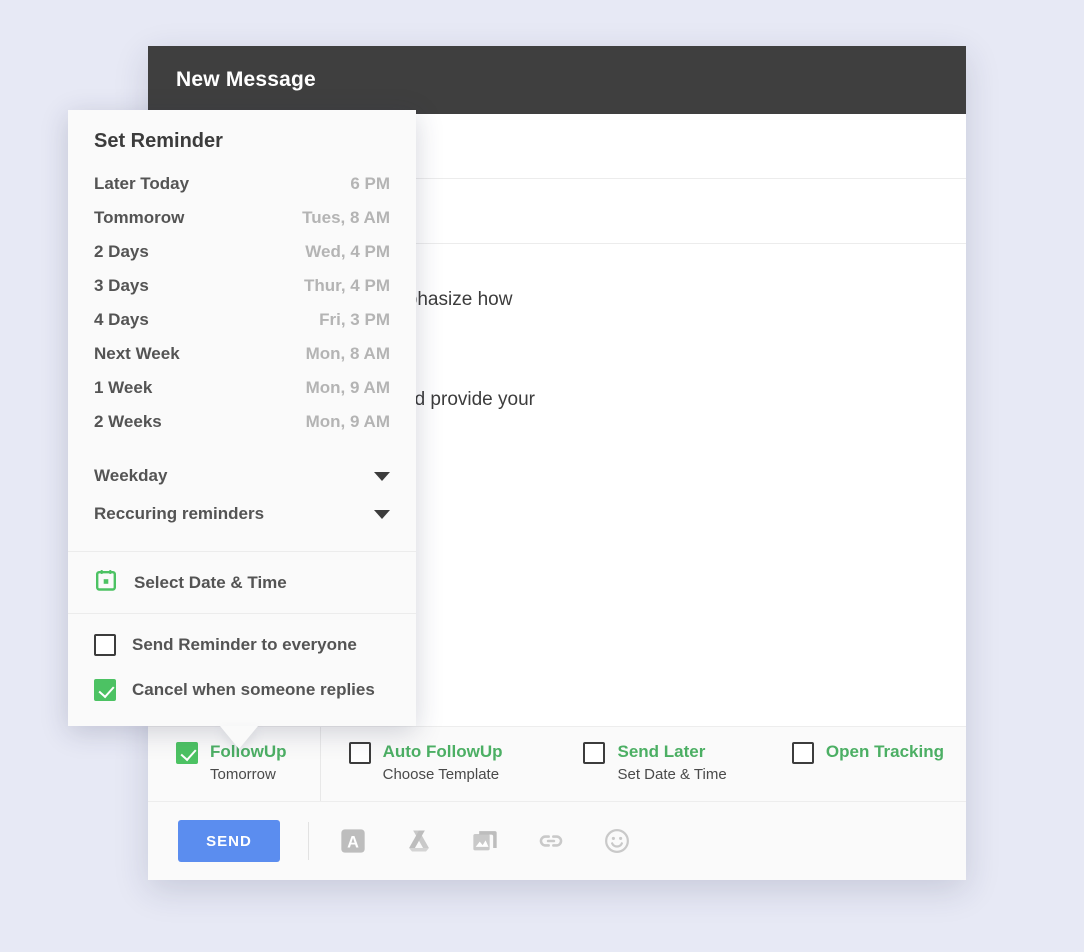  I want to click on send-later-checkbox, so click(594, 753).